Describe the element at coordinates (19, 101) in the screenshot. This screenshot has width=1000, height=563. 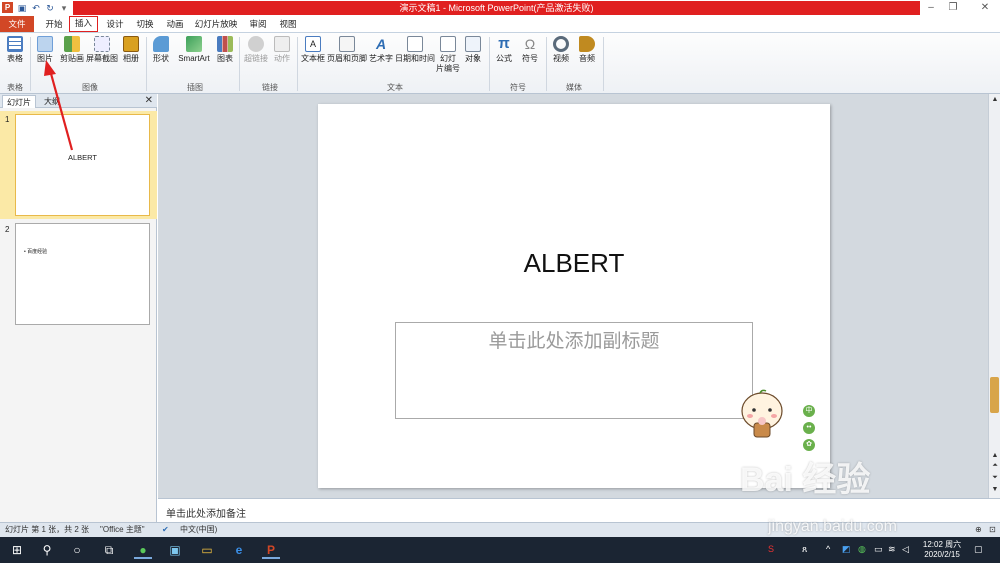
I see `tab-slides: 幻灯片` at that location.